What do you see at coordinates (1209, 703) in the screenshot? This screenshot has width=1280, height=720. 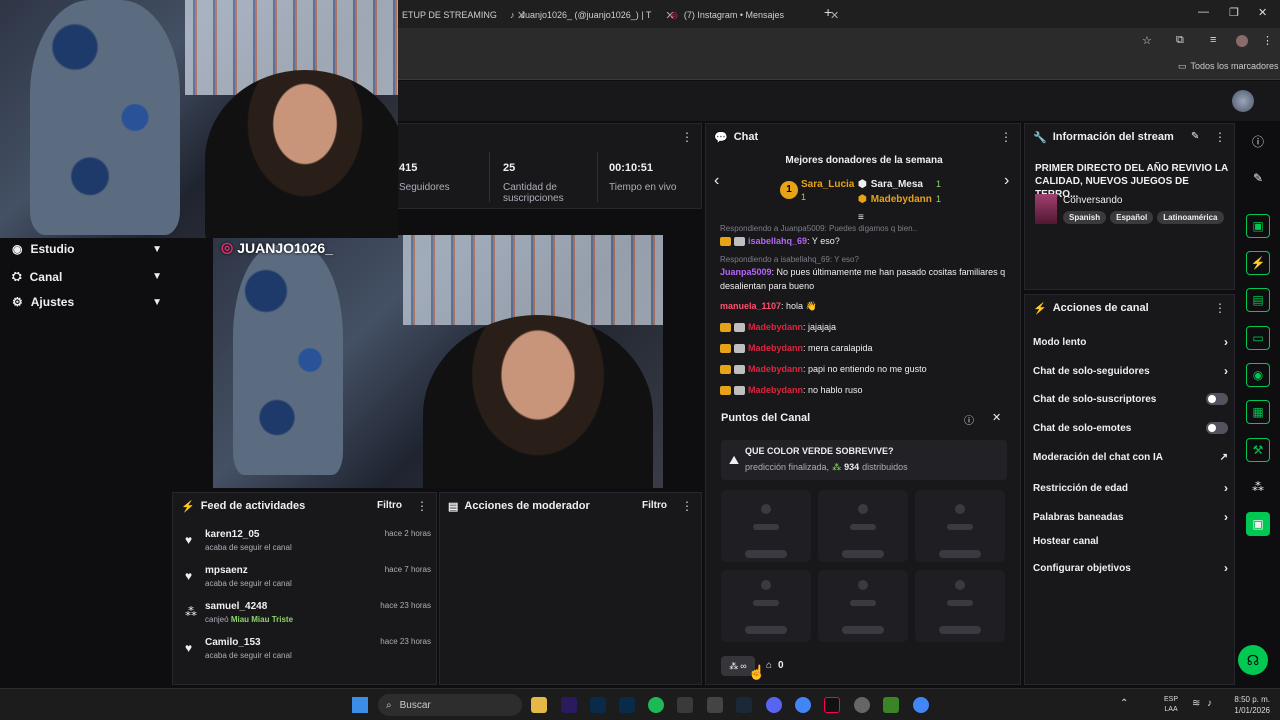 I see `volume-icon: ♪` at bounding box center [1209, 703].